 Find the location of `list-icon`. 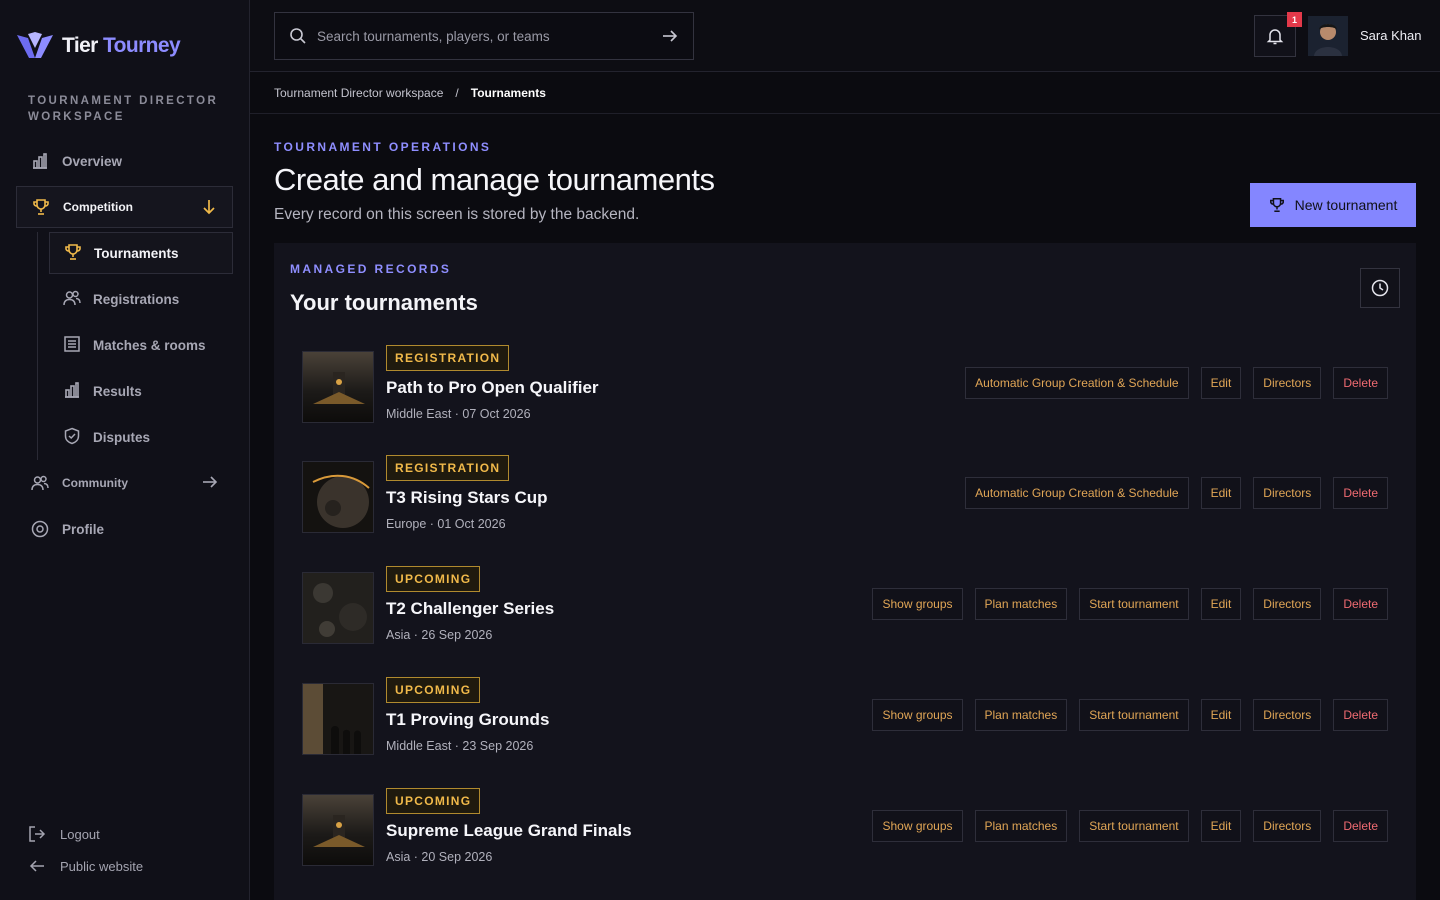

list-icon is located at coordinates (72, 345).